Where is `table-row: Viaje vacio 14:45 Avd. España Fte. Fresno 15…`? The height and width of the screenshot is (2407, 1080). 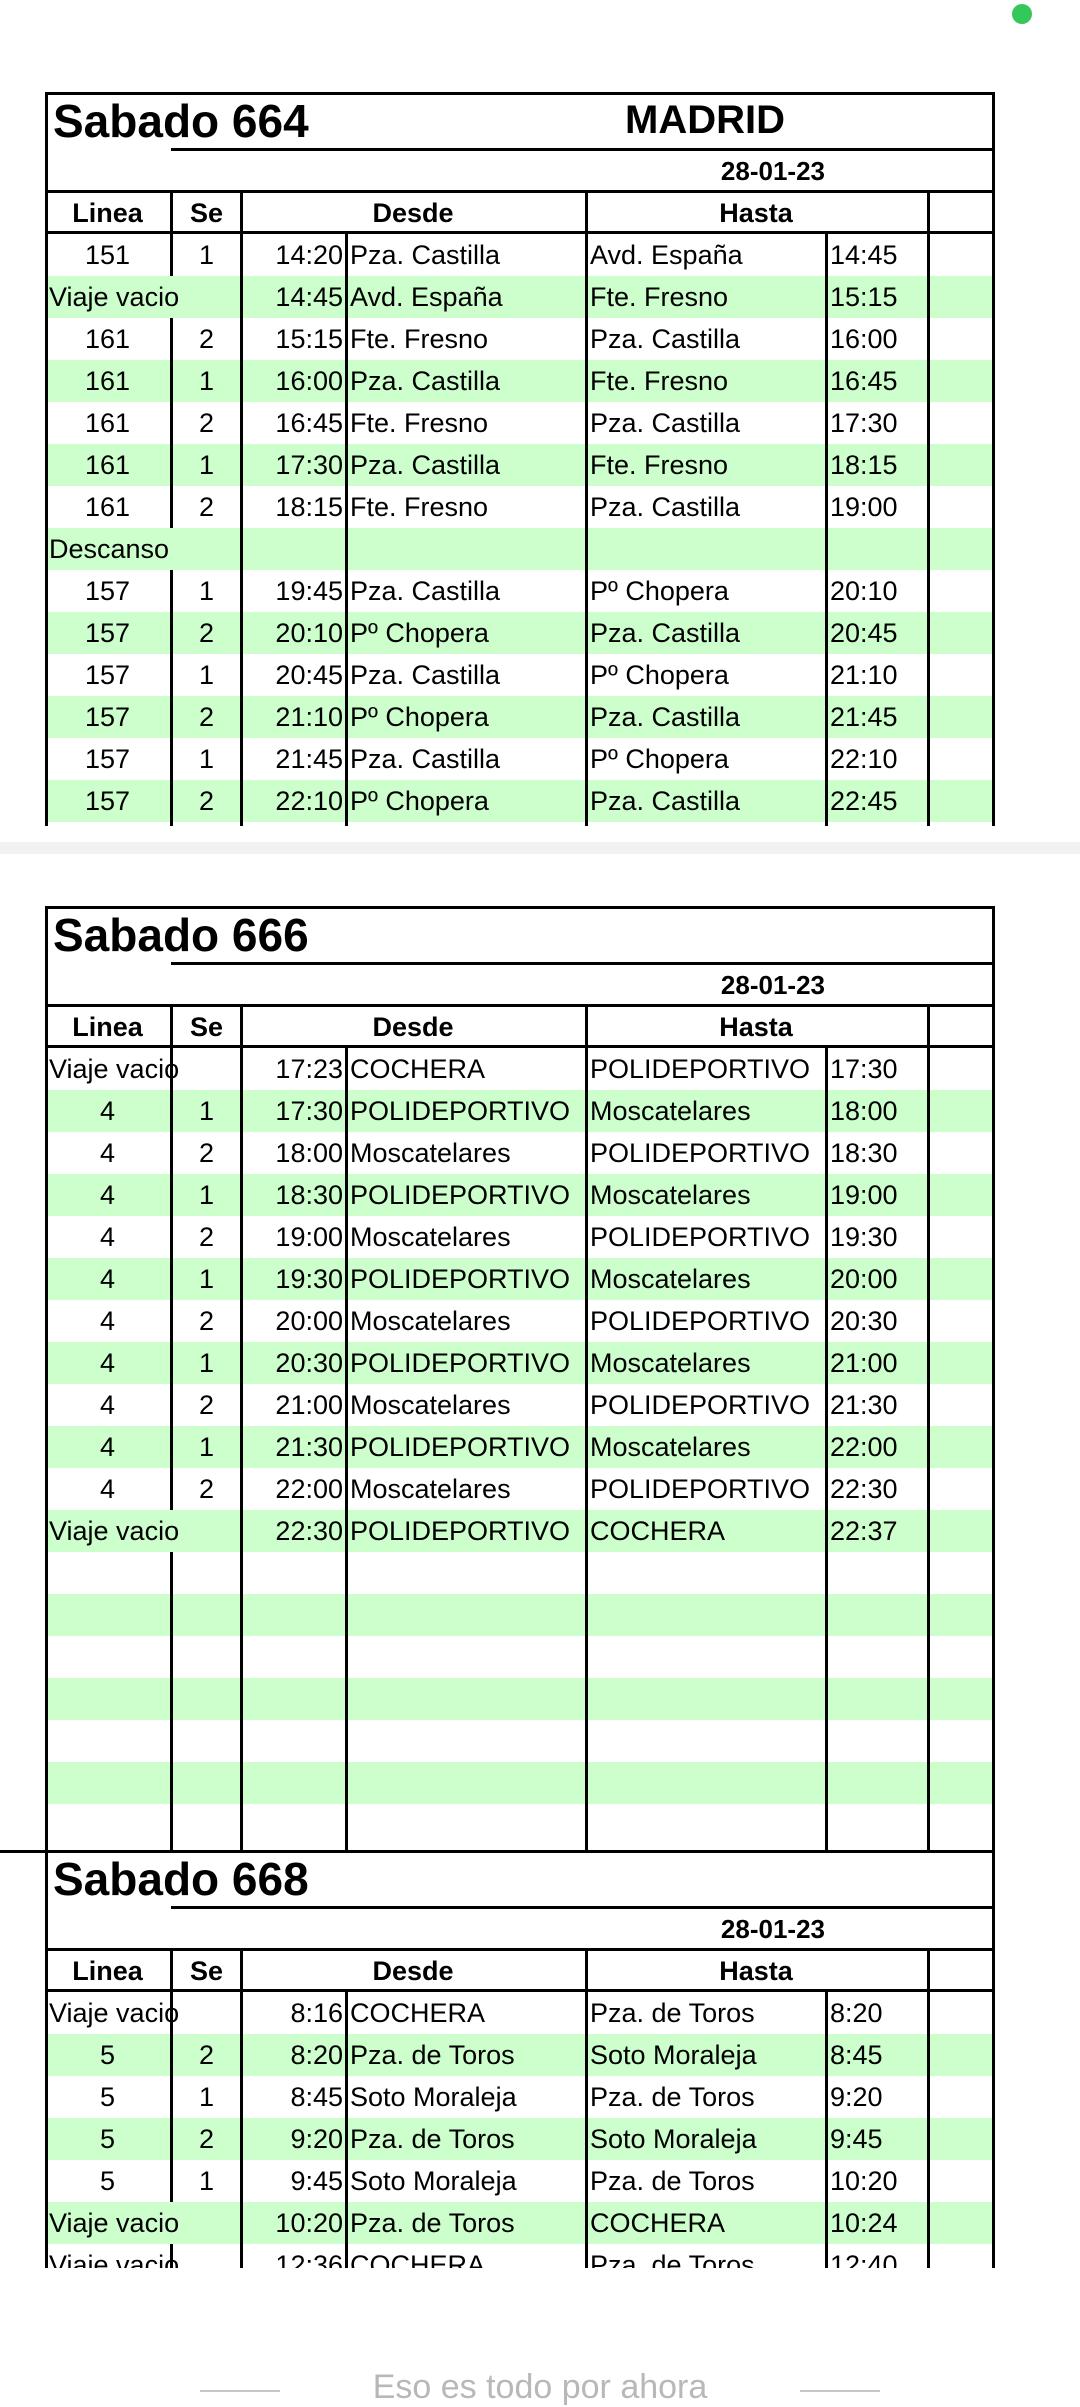 table-row: Viaje vacio 14:45 Avd. España Fte. Fresno 15… is located at coordinates (520, 297).